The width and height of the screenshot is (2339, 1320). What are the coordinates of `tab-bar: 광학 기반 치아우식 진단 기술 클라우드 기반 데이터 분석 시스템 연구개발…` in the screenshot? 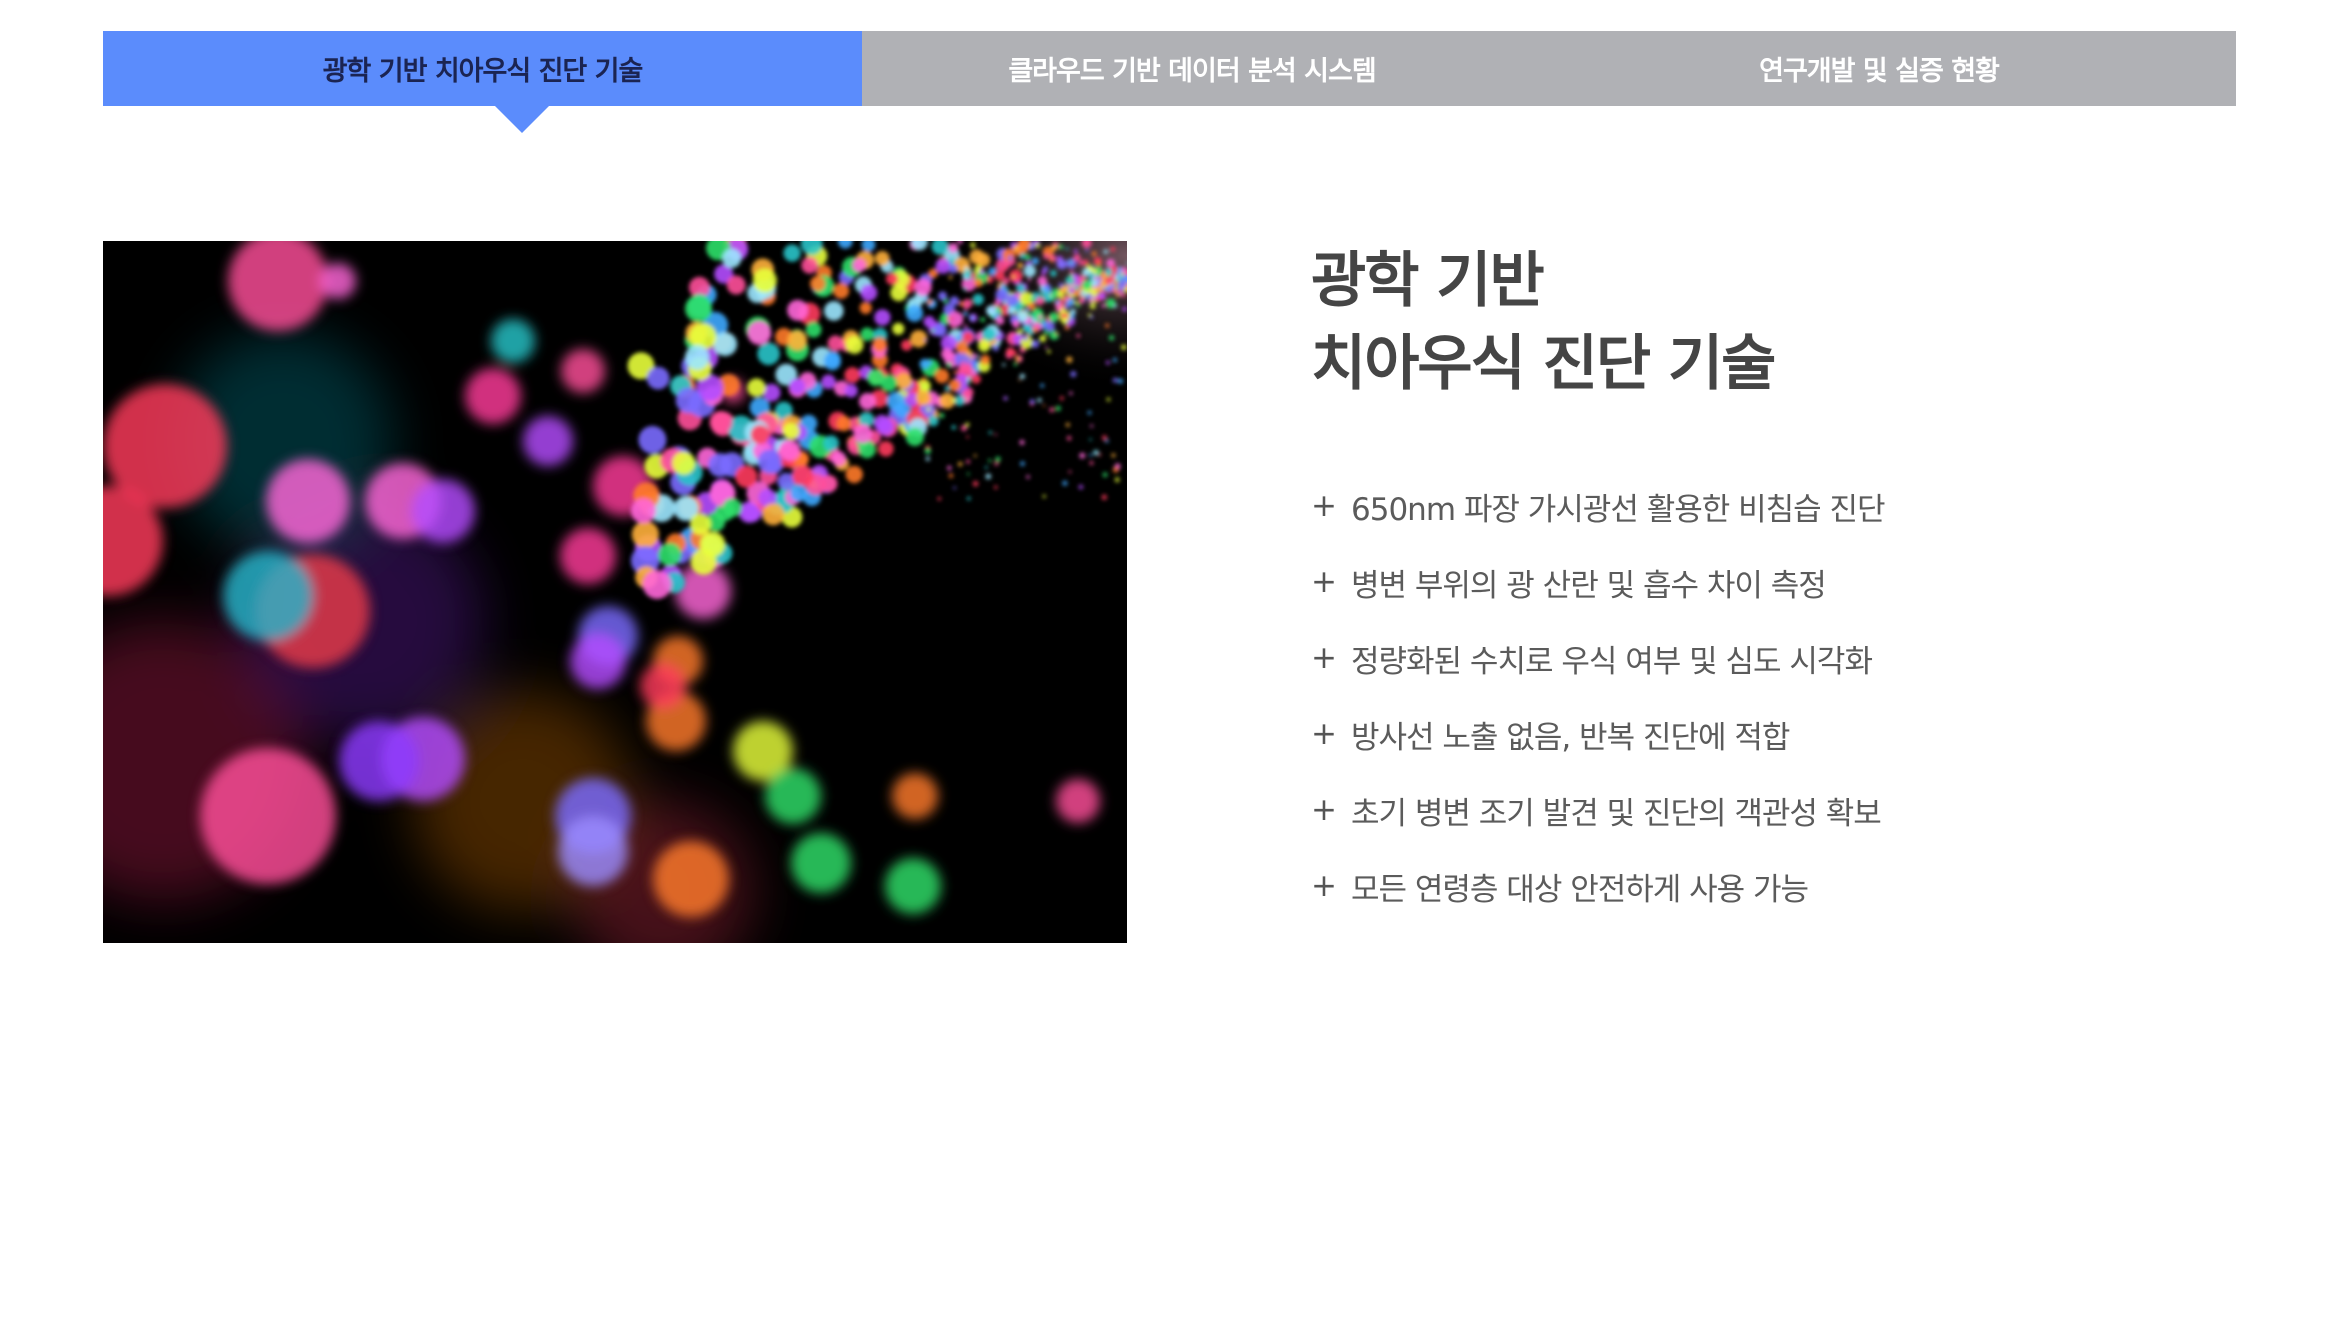 It's located at (1169, 82).